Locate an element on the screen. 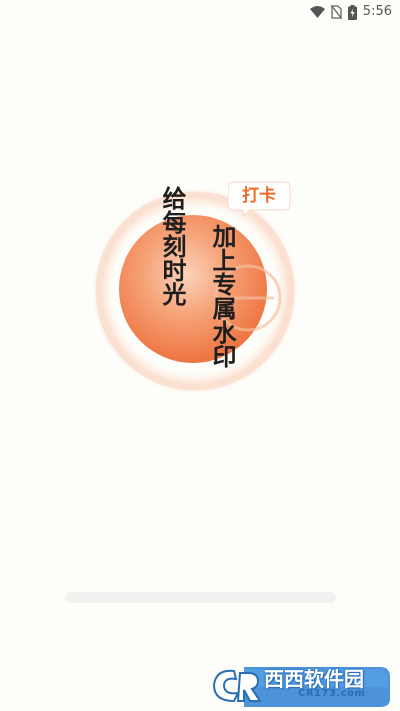 The height and width of the screenshot is (711, 400). status-time: 5:56 is located at coordinates (377, 11).